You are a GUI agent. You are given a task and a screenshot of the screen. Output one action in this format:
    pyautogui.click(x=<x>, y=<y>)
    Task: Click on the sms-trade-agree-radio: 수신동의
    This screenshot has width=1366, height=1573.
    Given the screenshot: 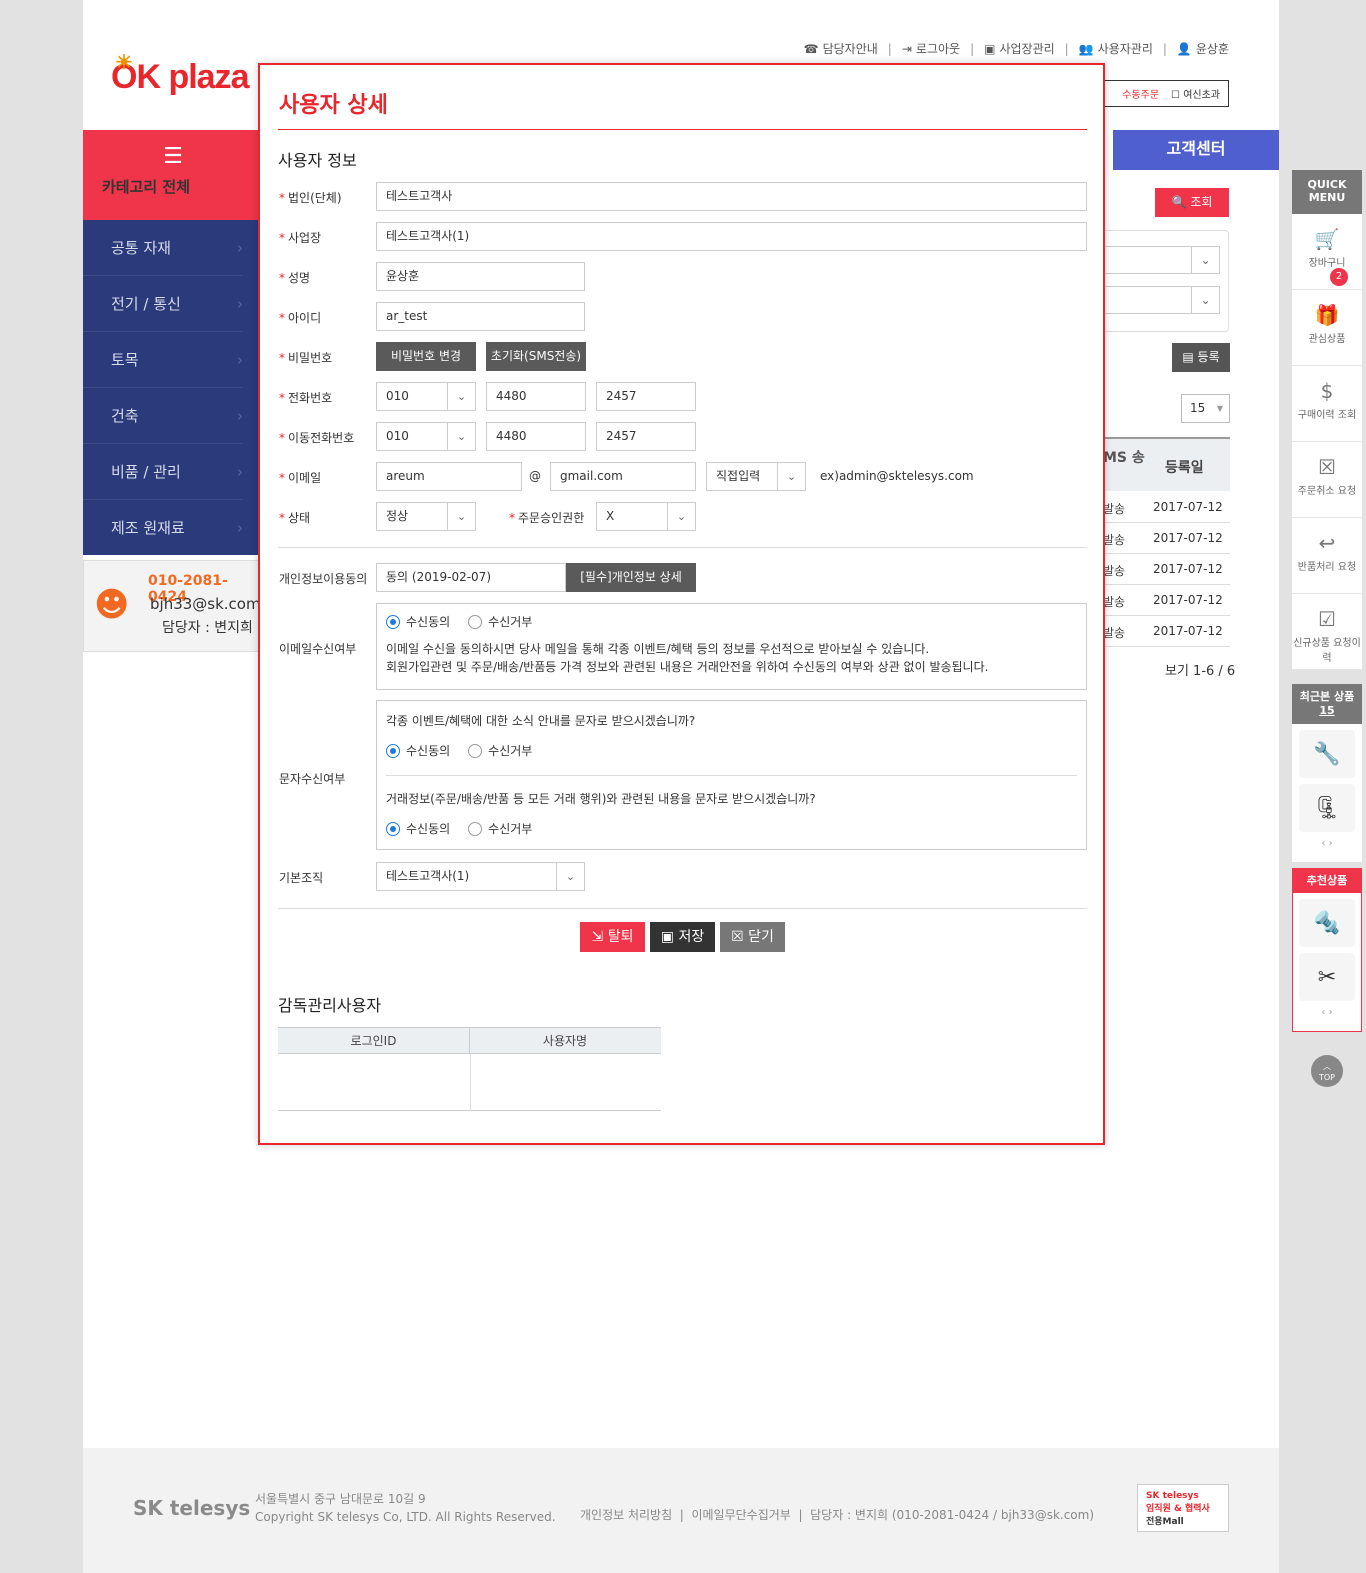 What is the action you would take?
    pyautogui.click(x=418, y=828)
    